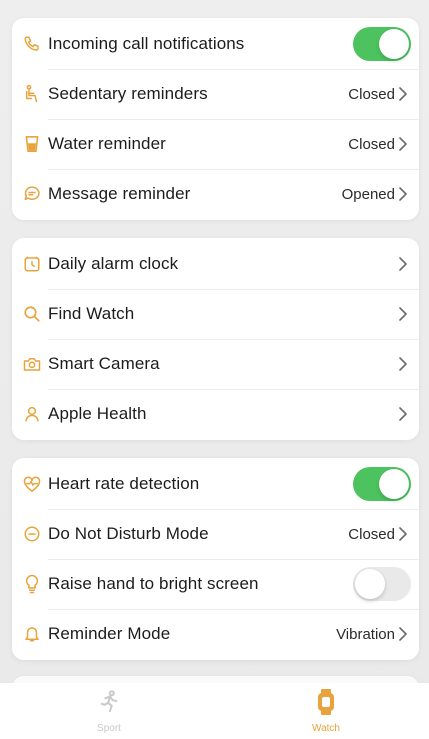  What do you see at coordinates (32, 534) in the screenshot?
I see `do-not-disturb-icon` at bounding box center [32, 534].